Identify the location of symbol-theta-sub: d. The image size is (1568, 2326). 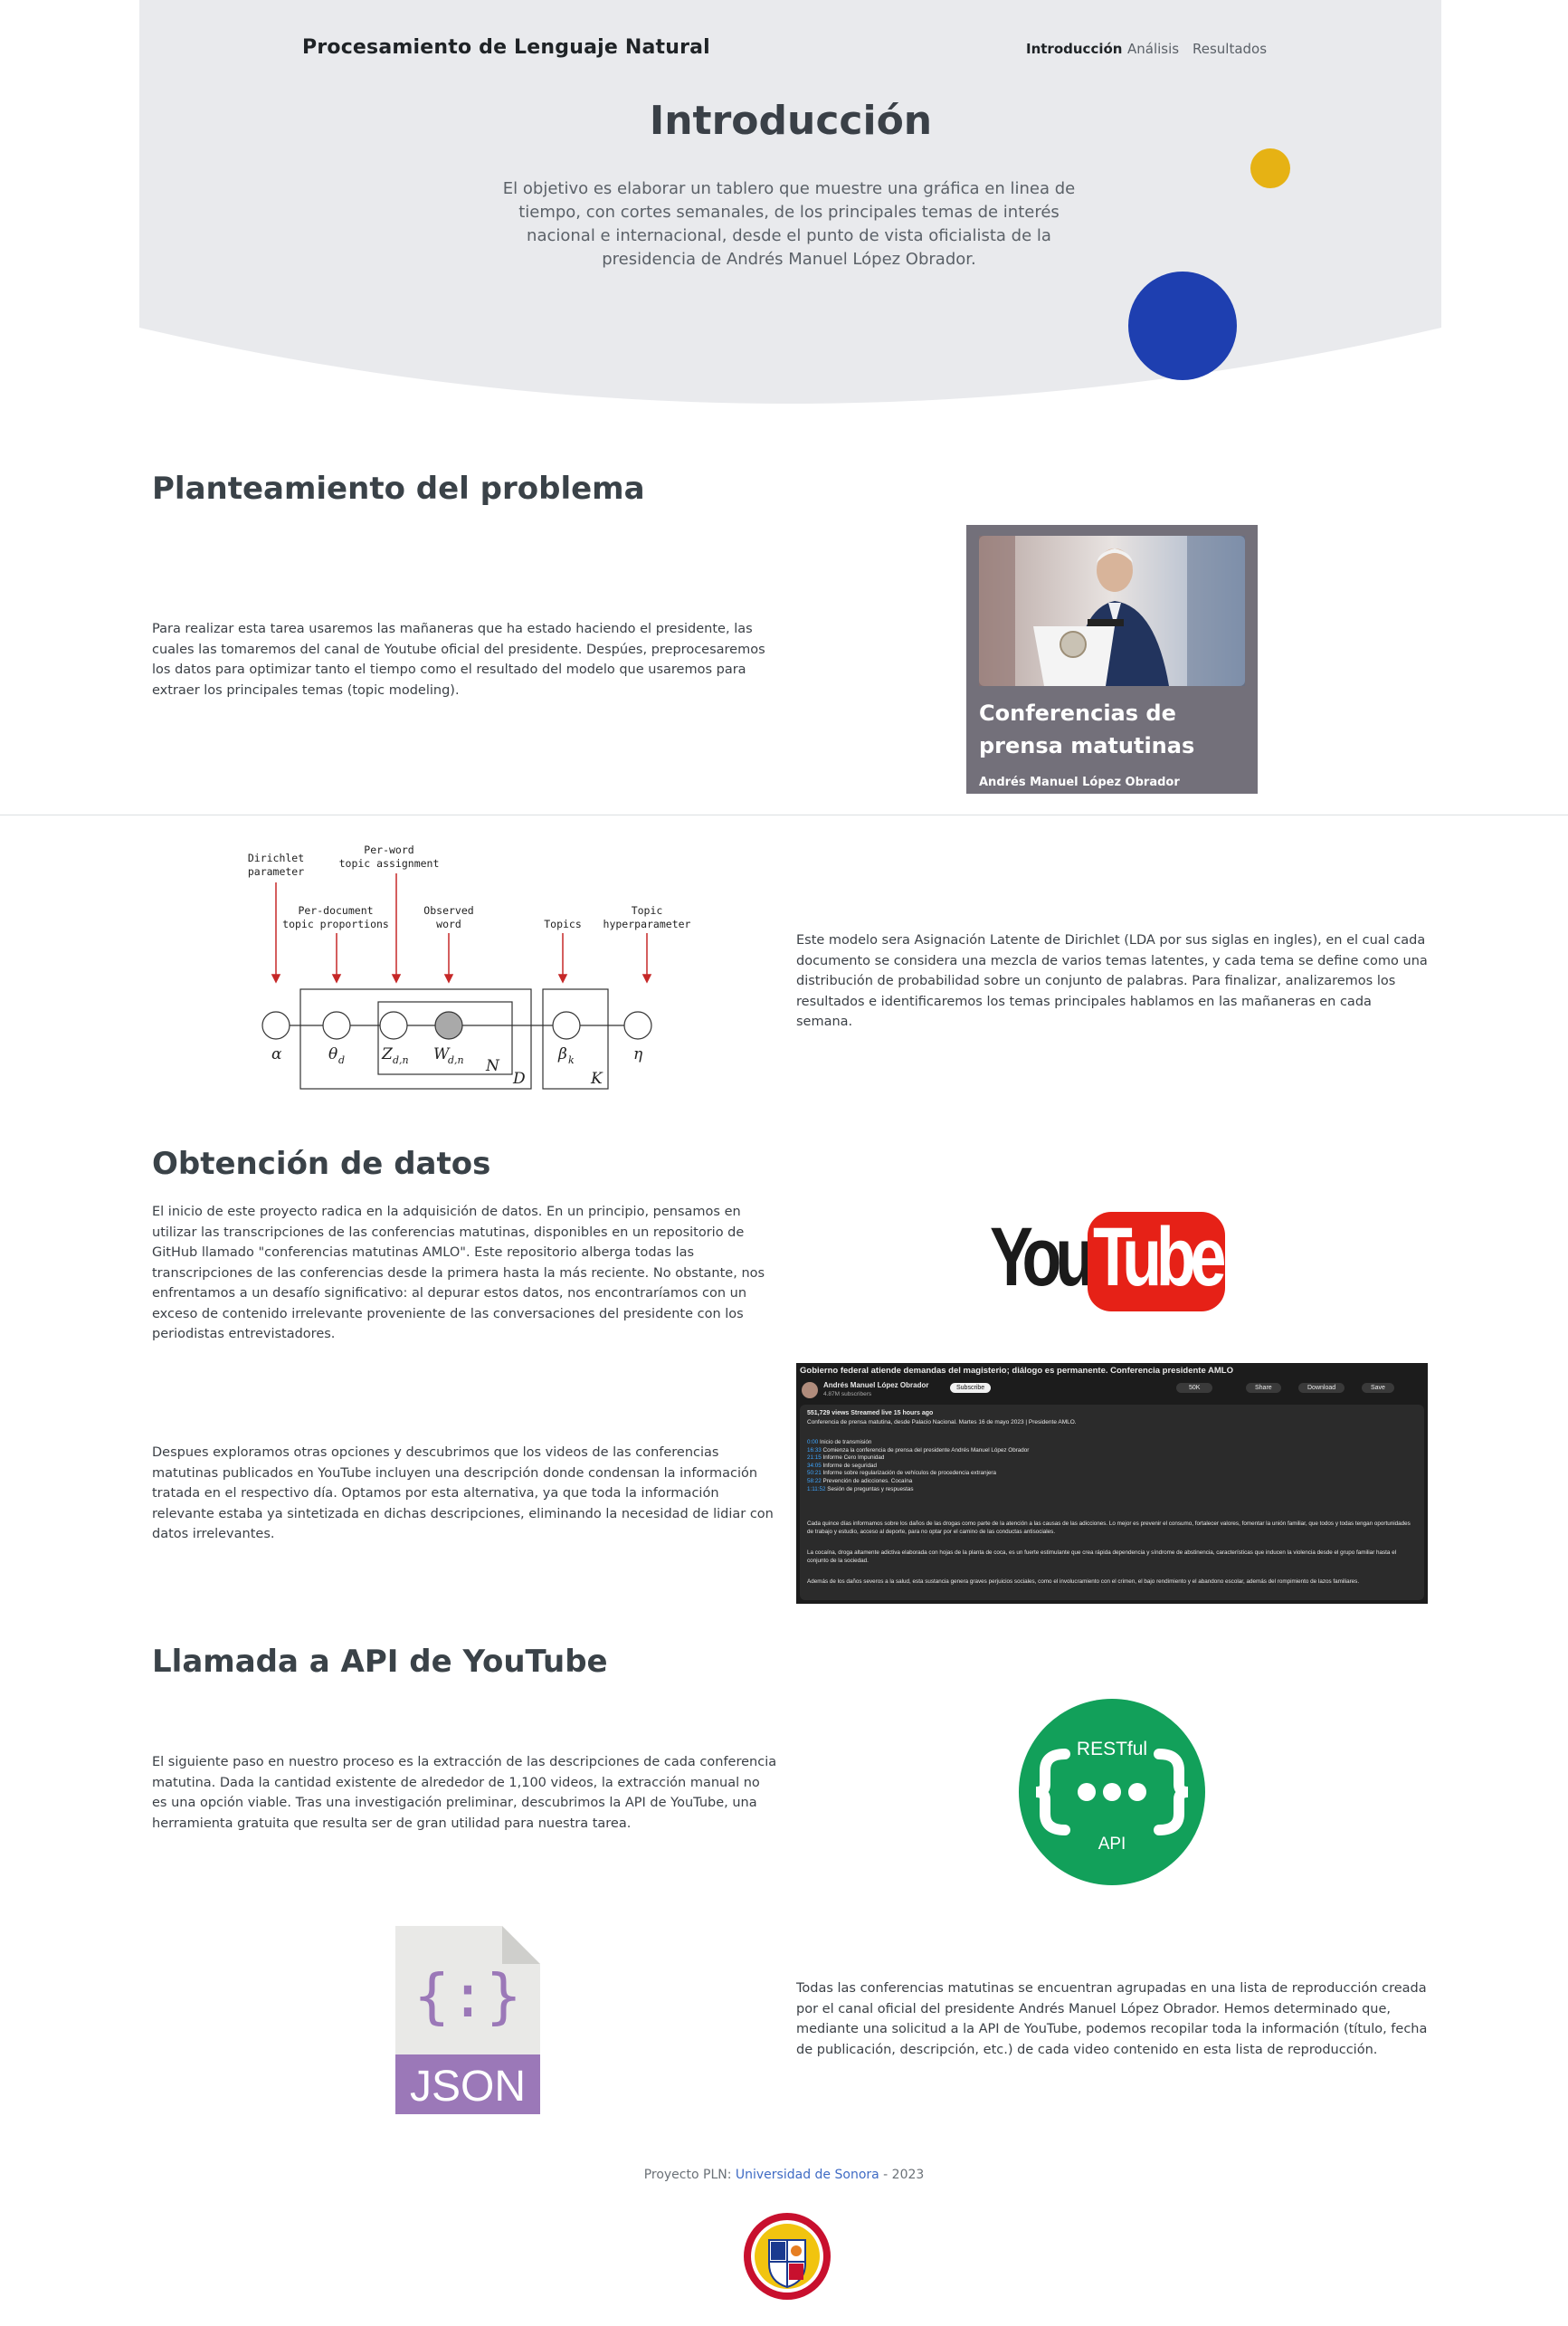
(342, 1060).